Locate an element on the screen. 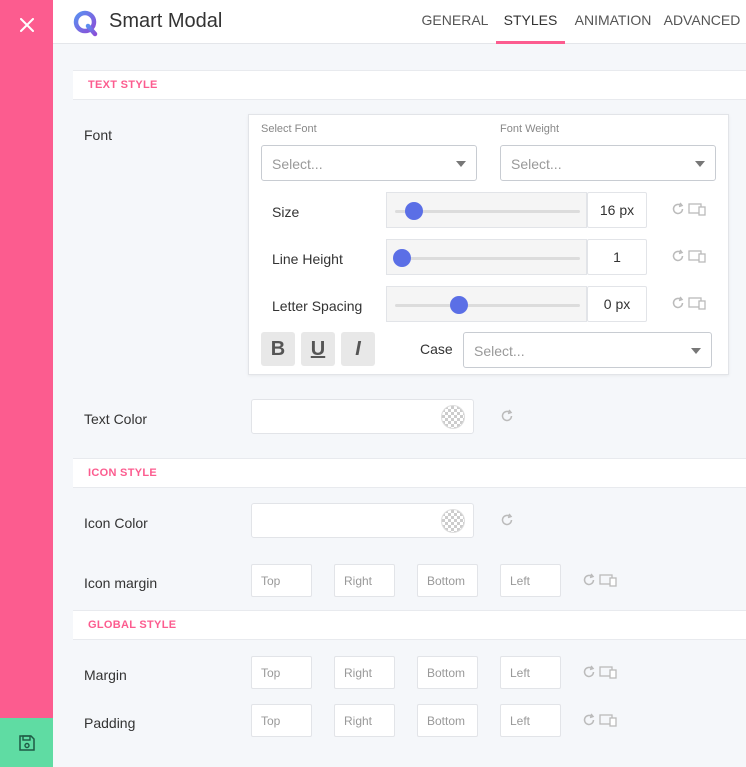  icon-margin-top-input is located at coordinates (281, 580).